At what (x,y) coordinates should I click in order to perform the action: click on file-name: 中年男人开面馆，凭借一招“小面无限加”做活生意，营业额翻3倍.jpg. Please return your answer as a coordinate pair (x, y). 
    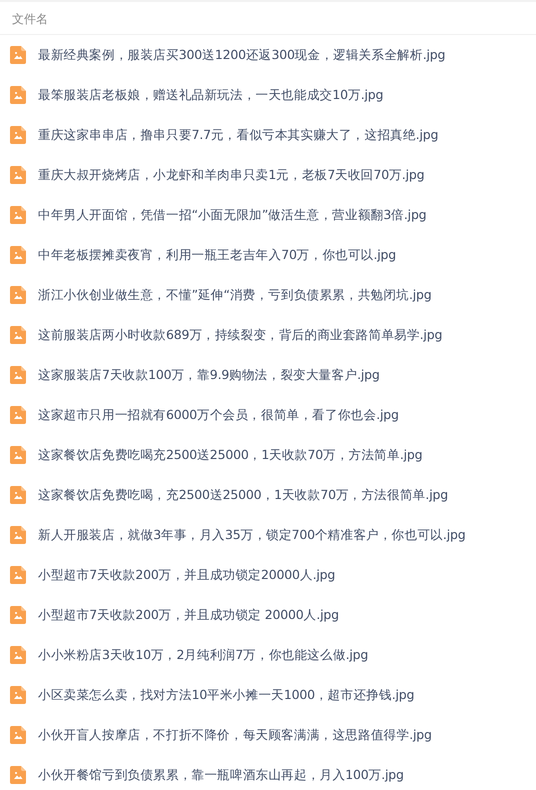
    Looking at the image, I should click on (232, 215).